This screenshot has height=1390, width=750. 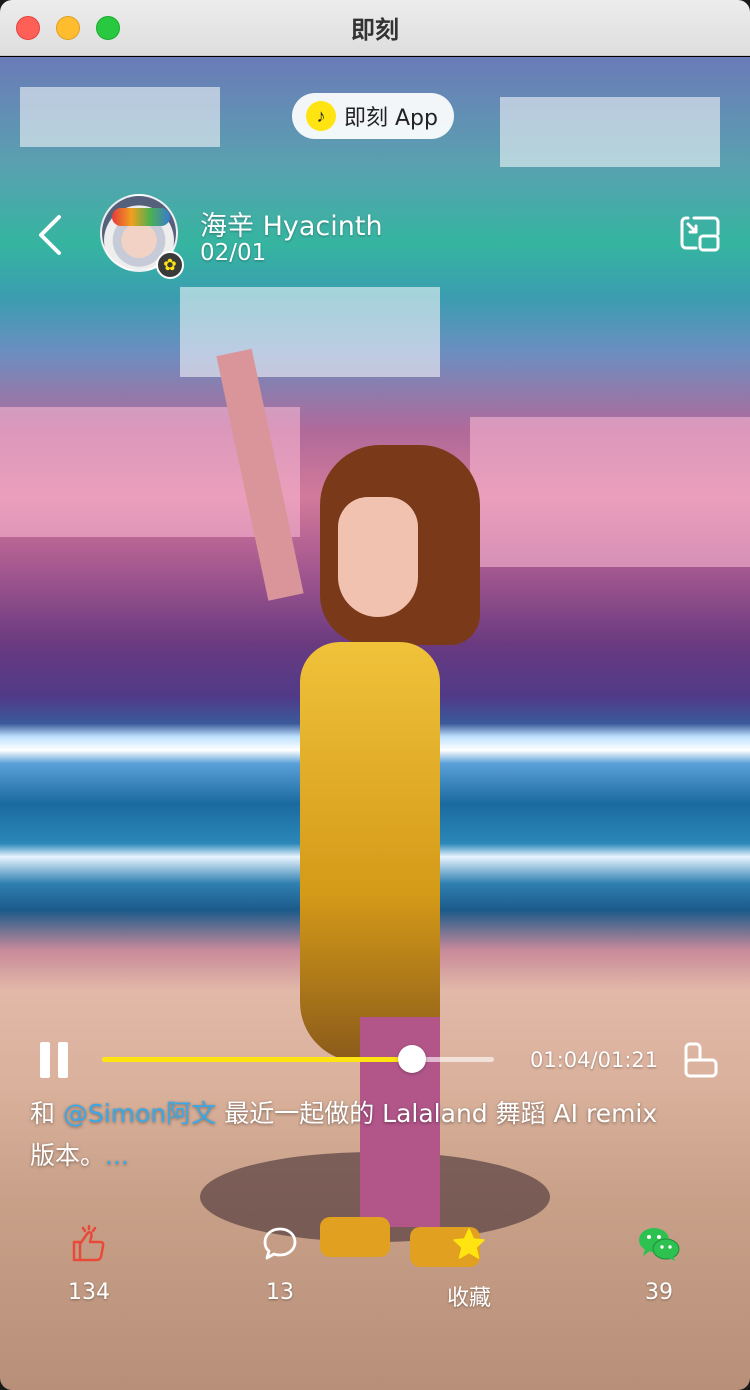 What do you see at coordinates (469, 1267) in the screenshot?
I see `collect-button: 收藏` at bounding box center [469, 1267].